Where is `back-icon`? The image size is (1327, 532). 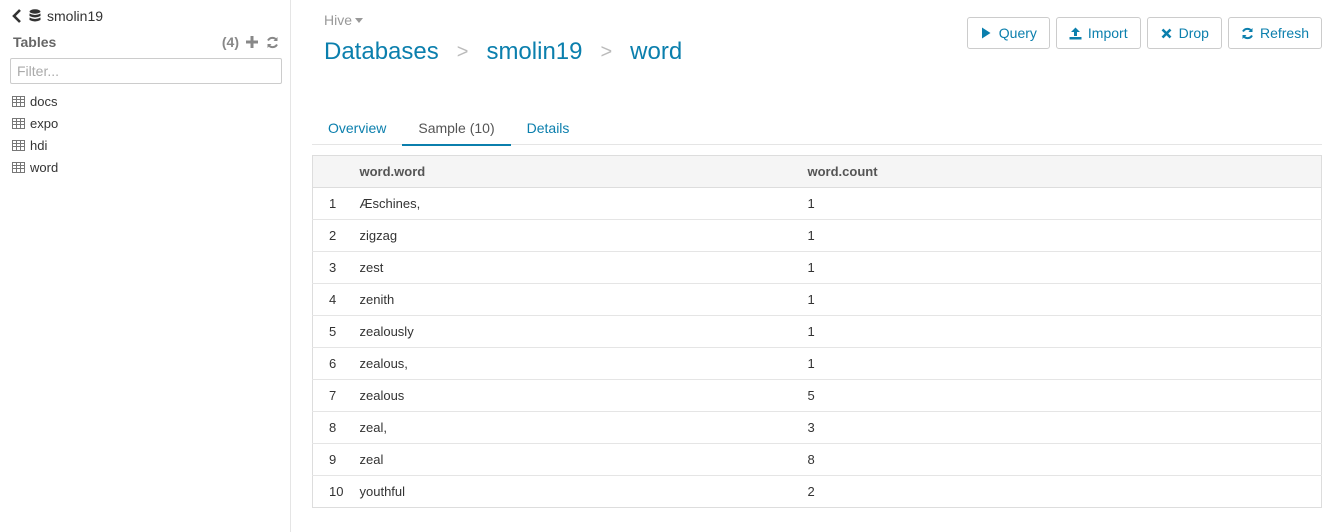 back-icon is located at coordinates (17, 16).